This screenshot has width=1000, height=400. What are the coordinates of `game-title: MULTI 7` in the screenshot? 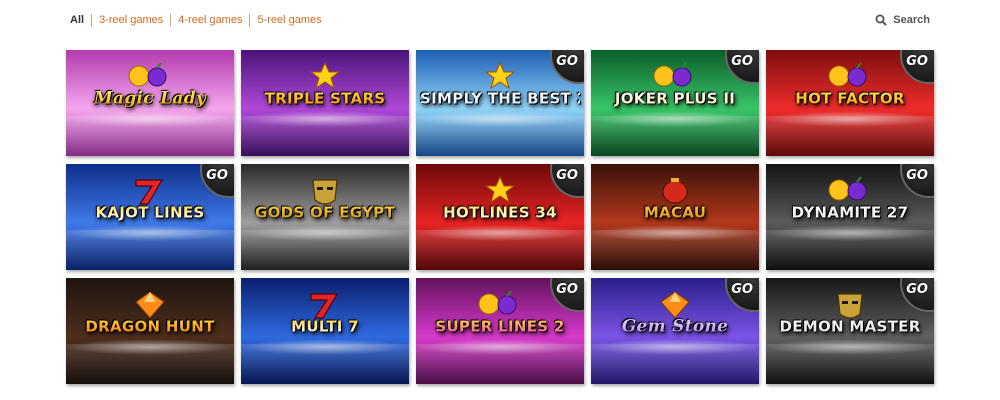 It's located at (325, 326).